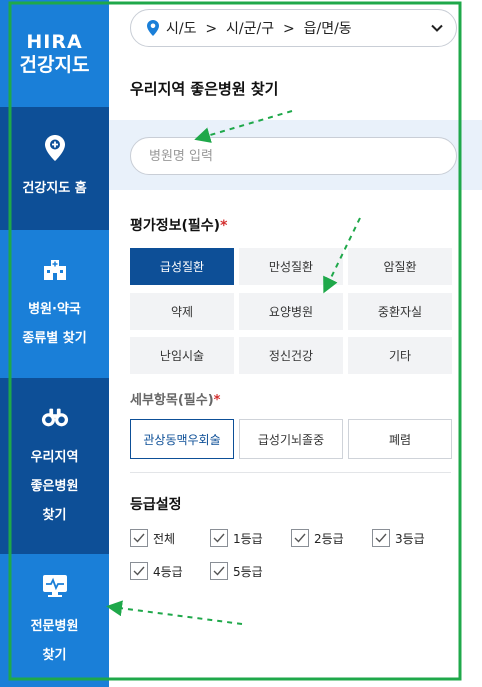  What do you see at coordinates (291, 311) in the screenshot?
I see `eval-button-nursing-hospital: 요양병원` at bounding box center [291, 311].